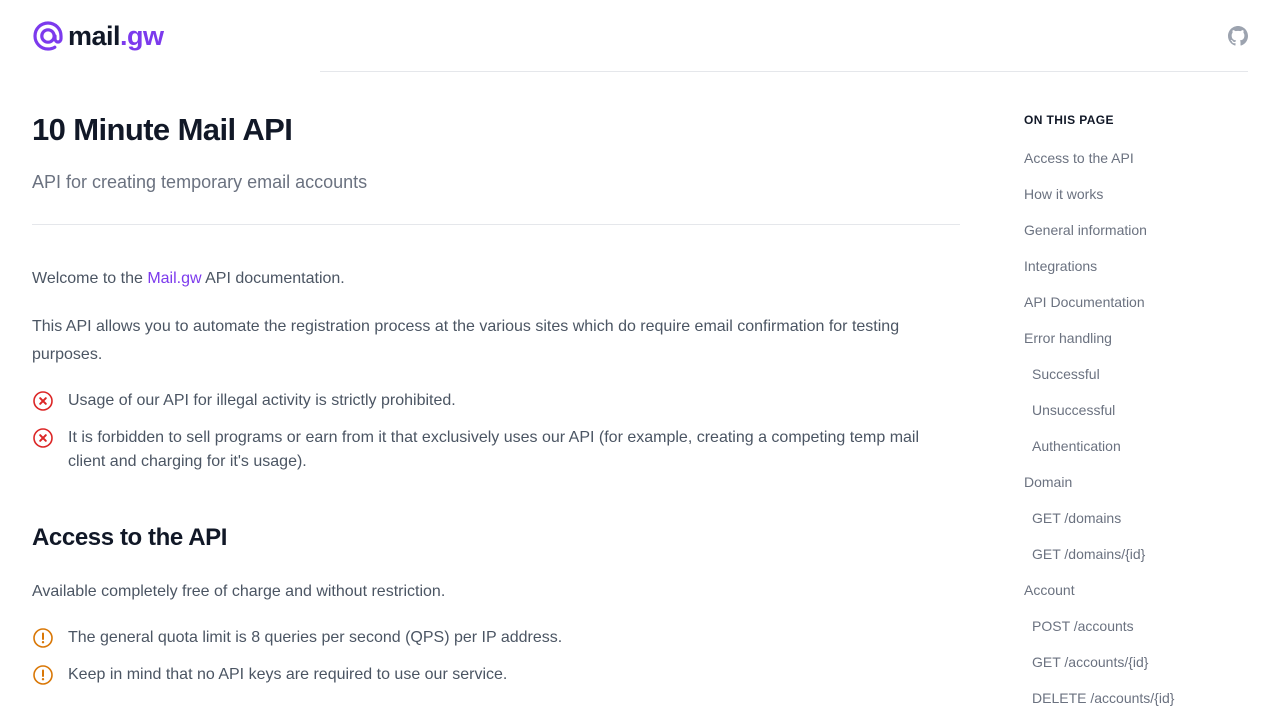 Image resolution: width=1280 pixels, height=724 pixels. Describe the element at coordinates (1144, 454) in the screenshot. I see `toc-link-authentication: Authentication` at that location.